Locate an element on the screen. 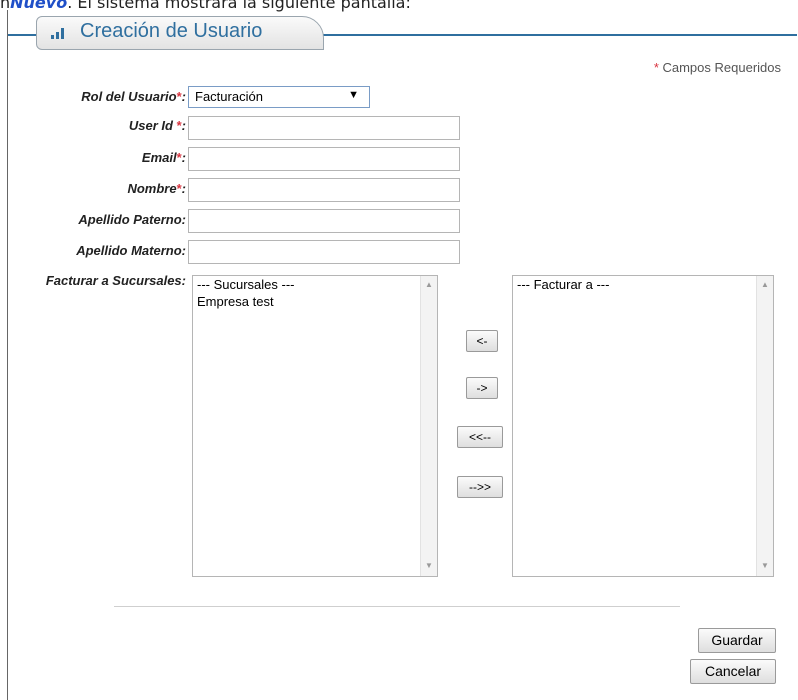  move-all-right-button: -->> is located at coordinates (480, 487).